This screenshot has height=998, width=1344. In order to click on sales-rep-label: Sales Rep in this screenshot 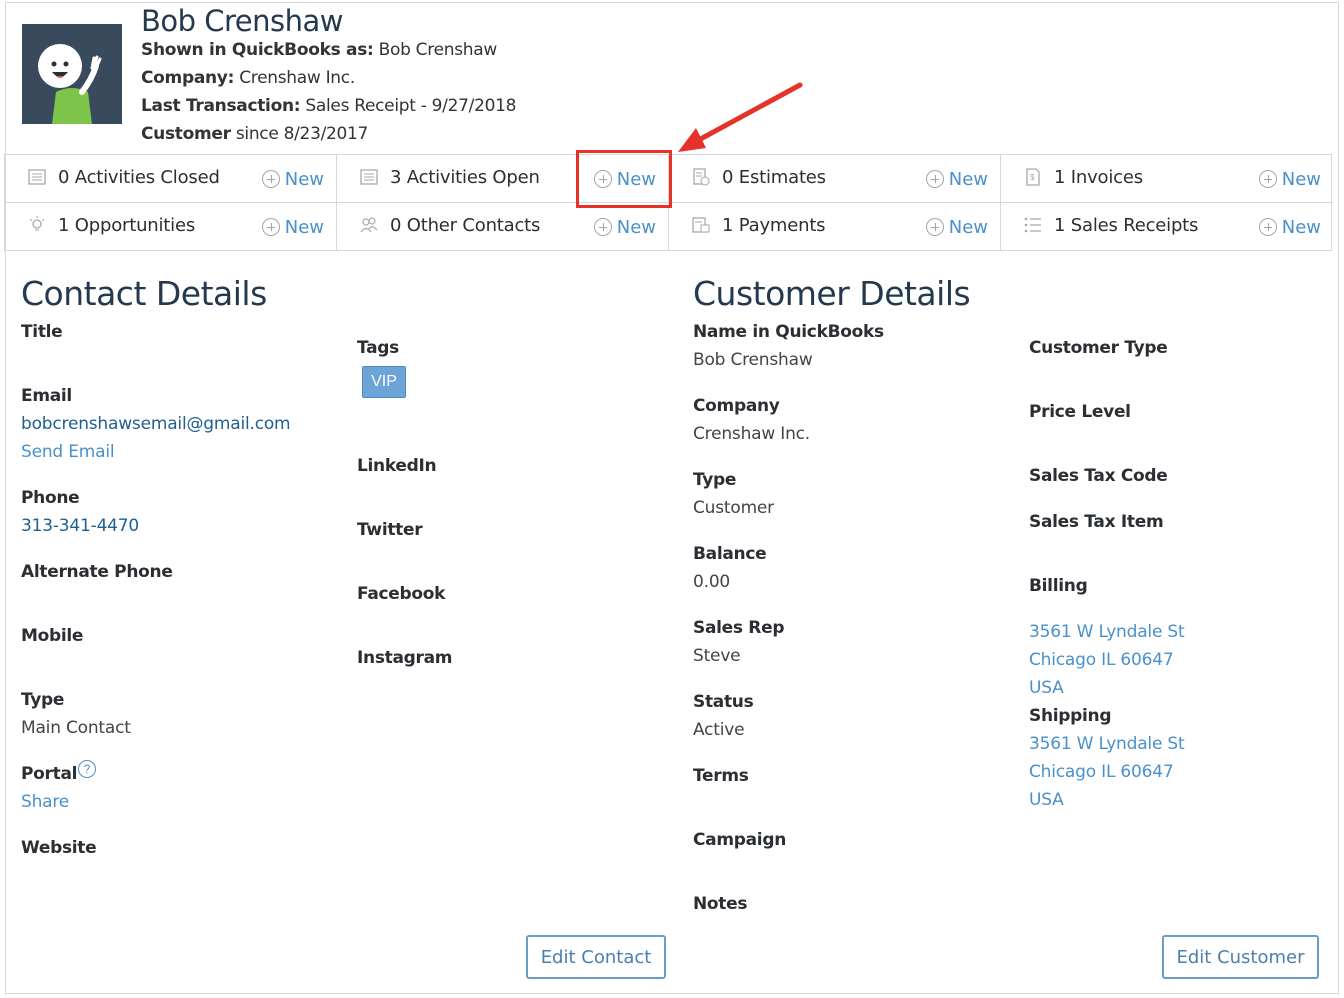, I will do `click(739, 628)`.